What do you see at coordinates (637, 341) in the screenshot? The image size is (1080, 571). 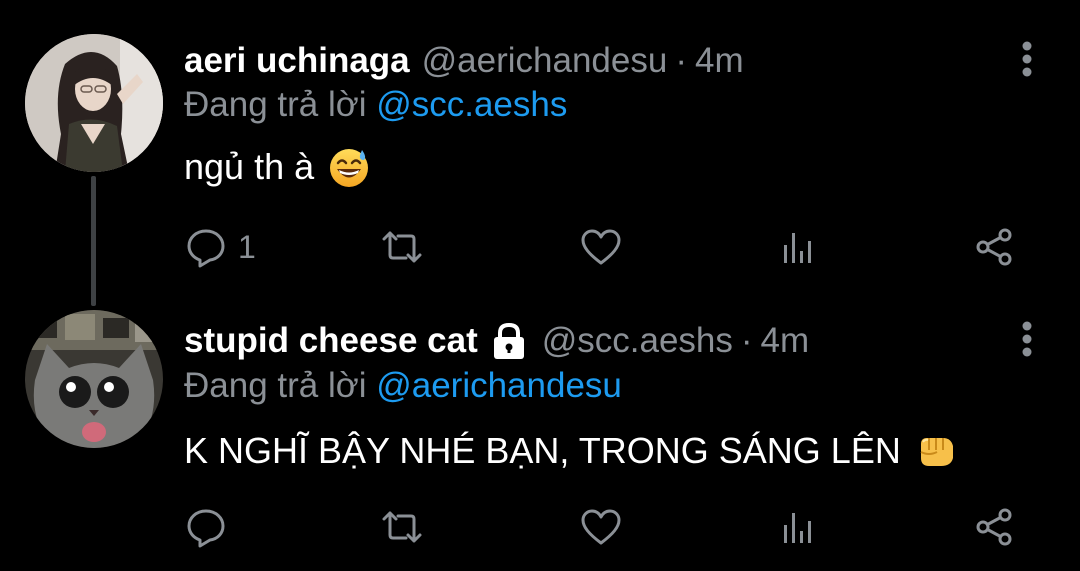 I see `handle: @scc.aeshs` at bounding box center [637, 341].